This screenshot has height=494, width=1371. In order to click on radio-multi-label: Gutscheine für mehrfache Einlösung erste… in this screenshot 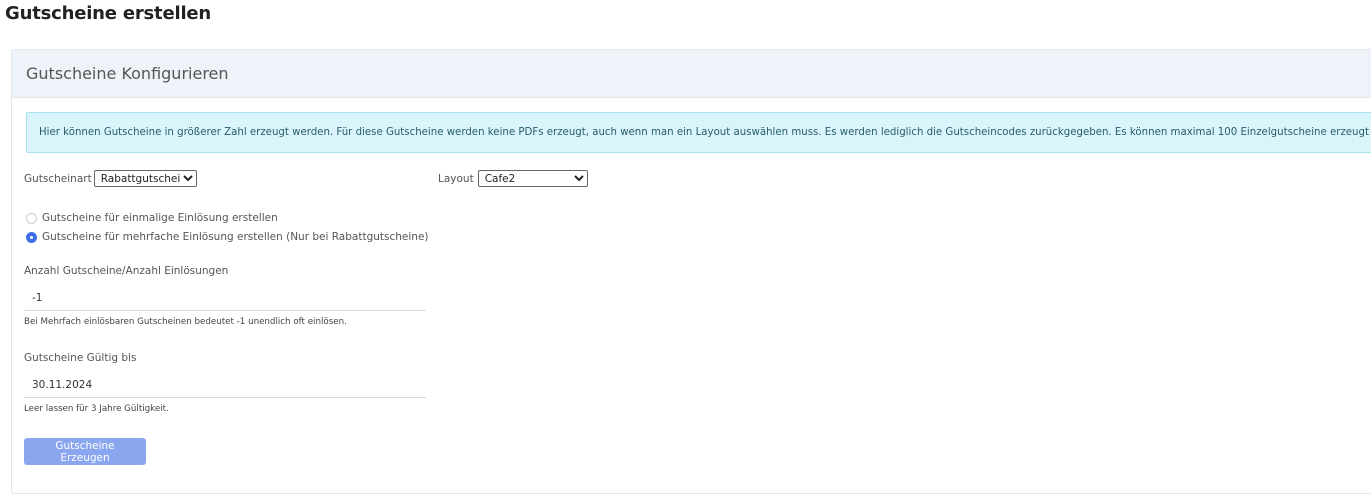, I will do `click(235, 237)`.